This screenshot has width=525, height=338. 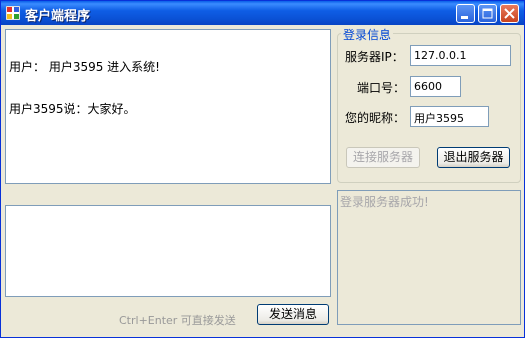 I want to click on nickname-field: 用户3595, so click(x=449, y=116).